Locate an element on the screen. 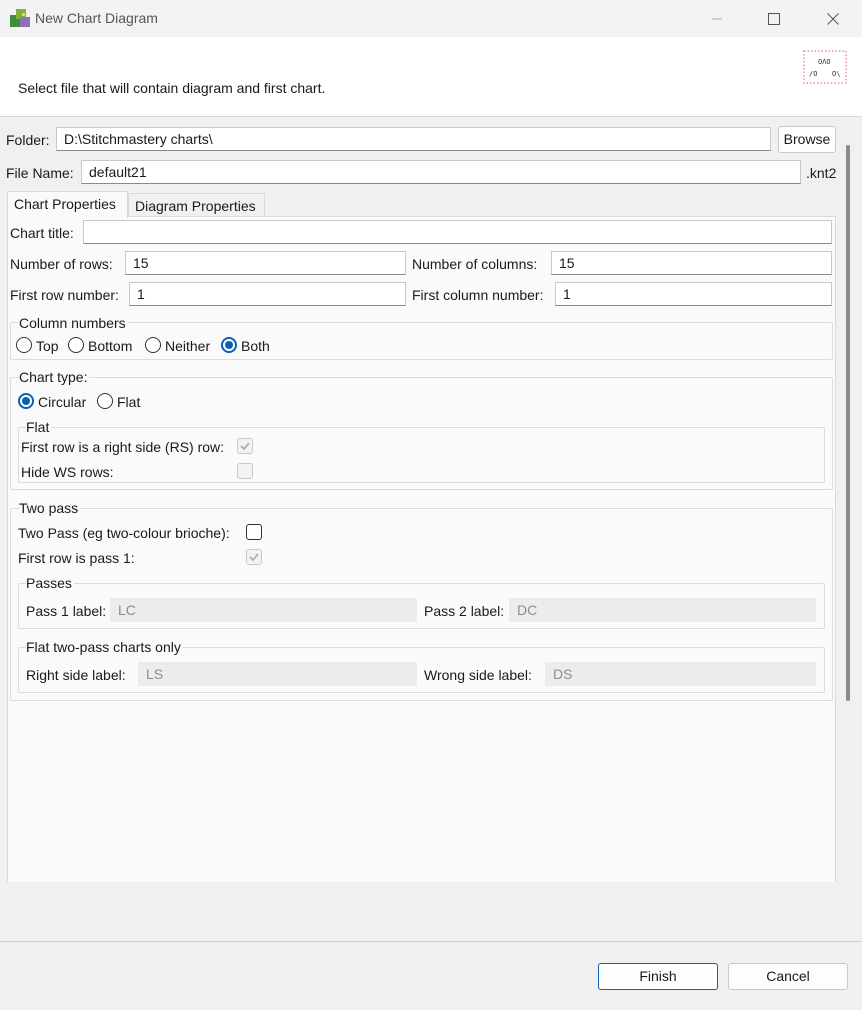 This screenshot has height=1010, width=862. radio-both is located at coordinates (229, 345).